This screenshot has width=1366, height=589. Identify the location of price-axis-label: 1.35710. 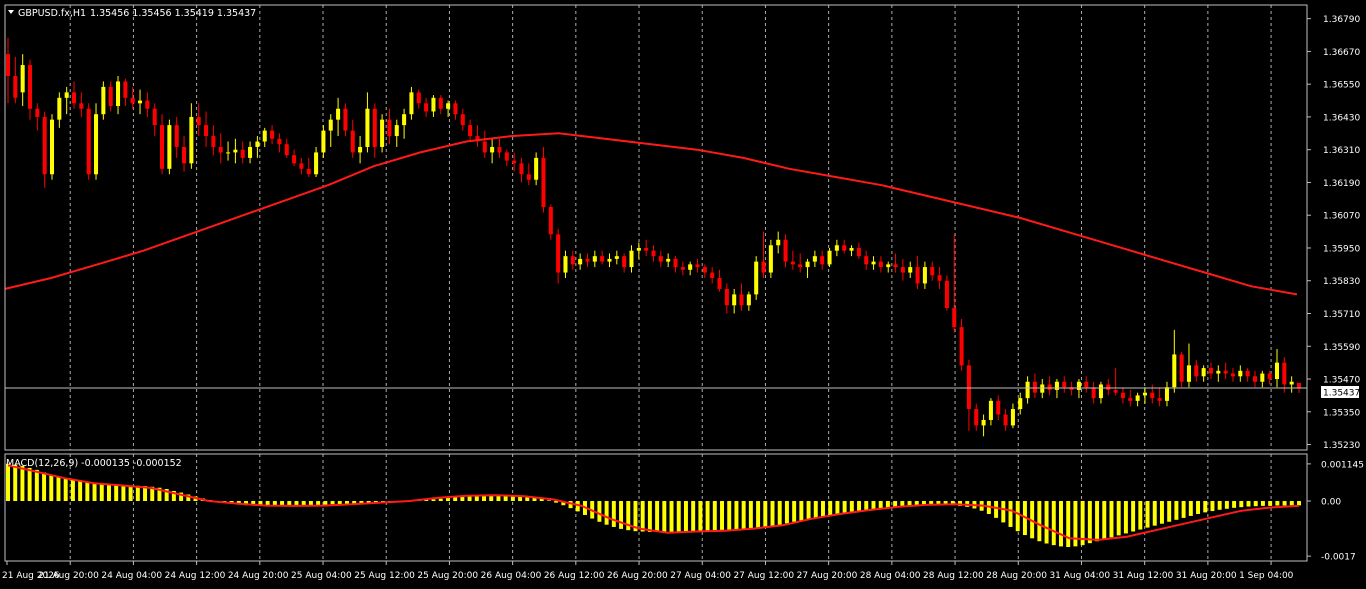
(1341, 315).